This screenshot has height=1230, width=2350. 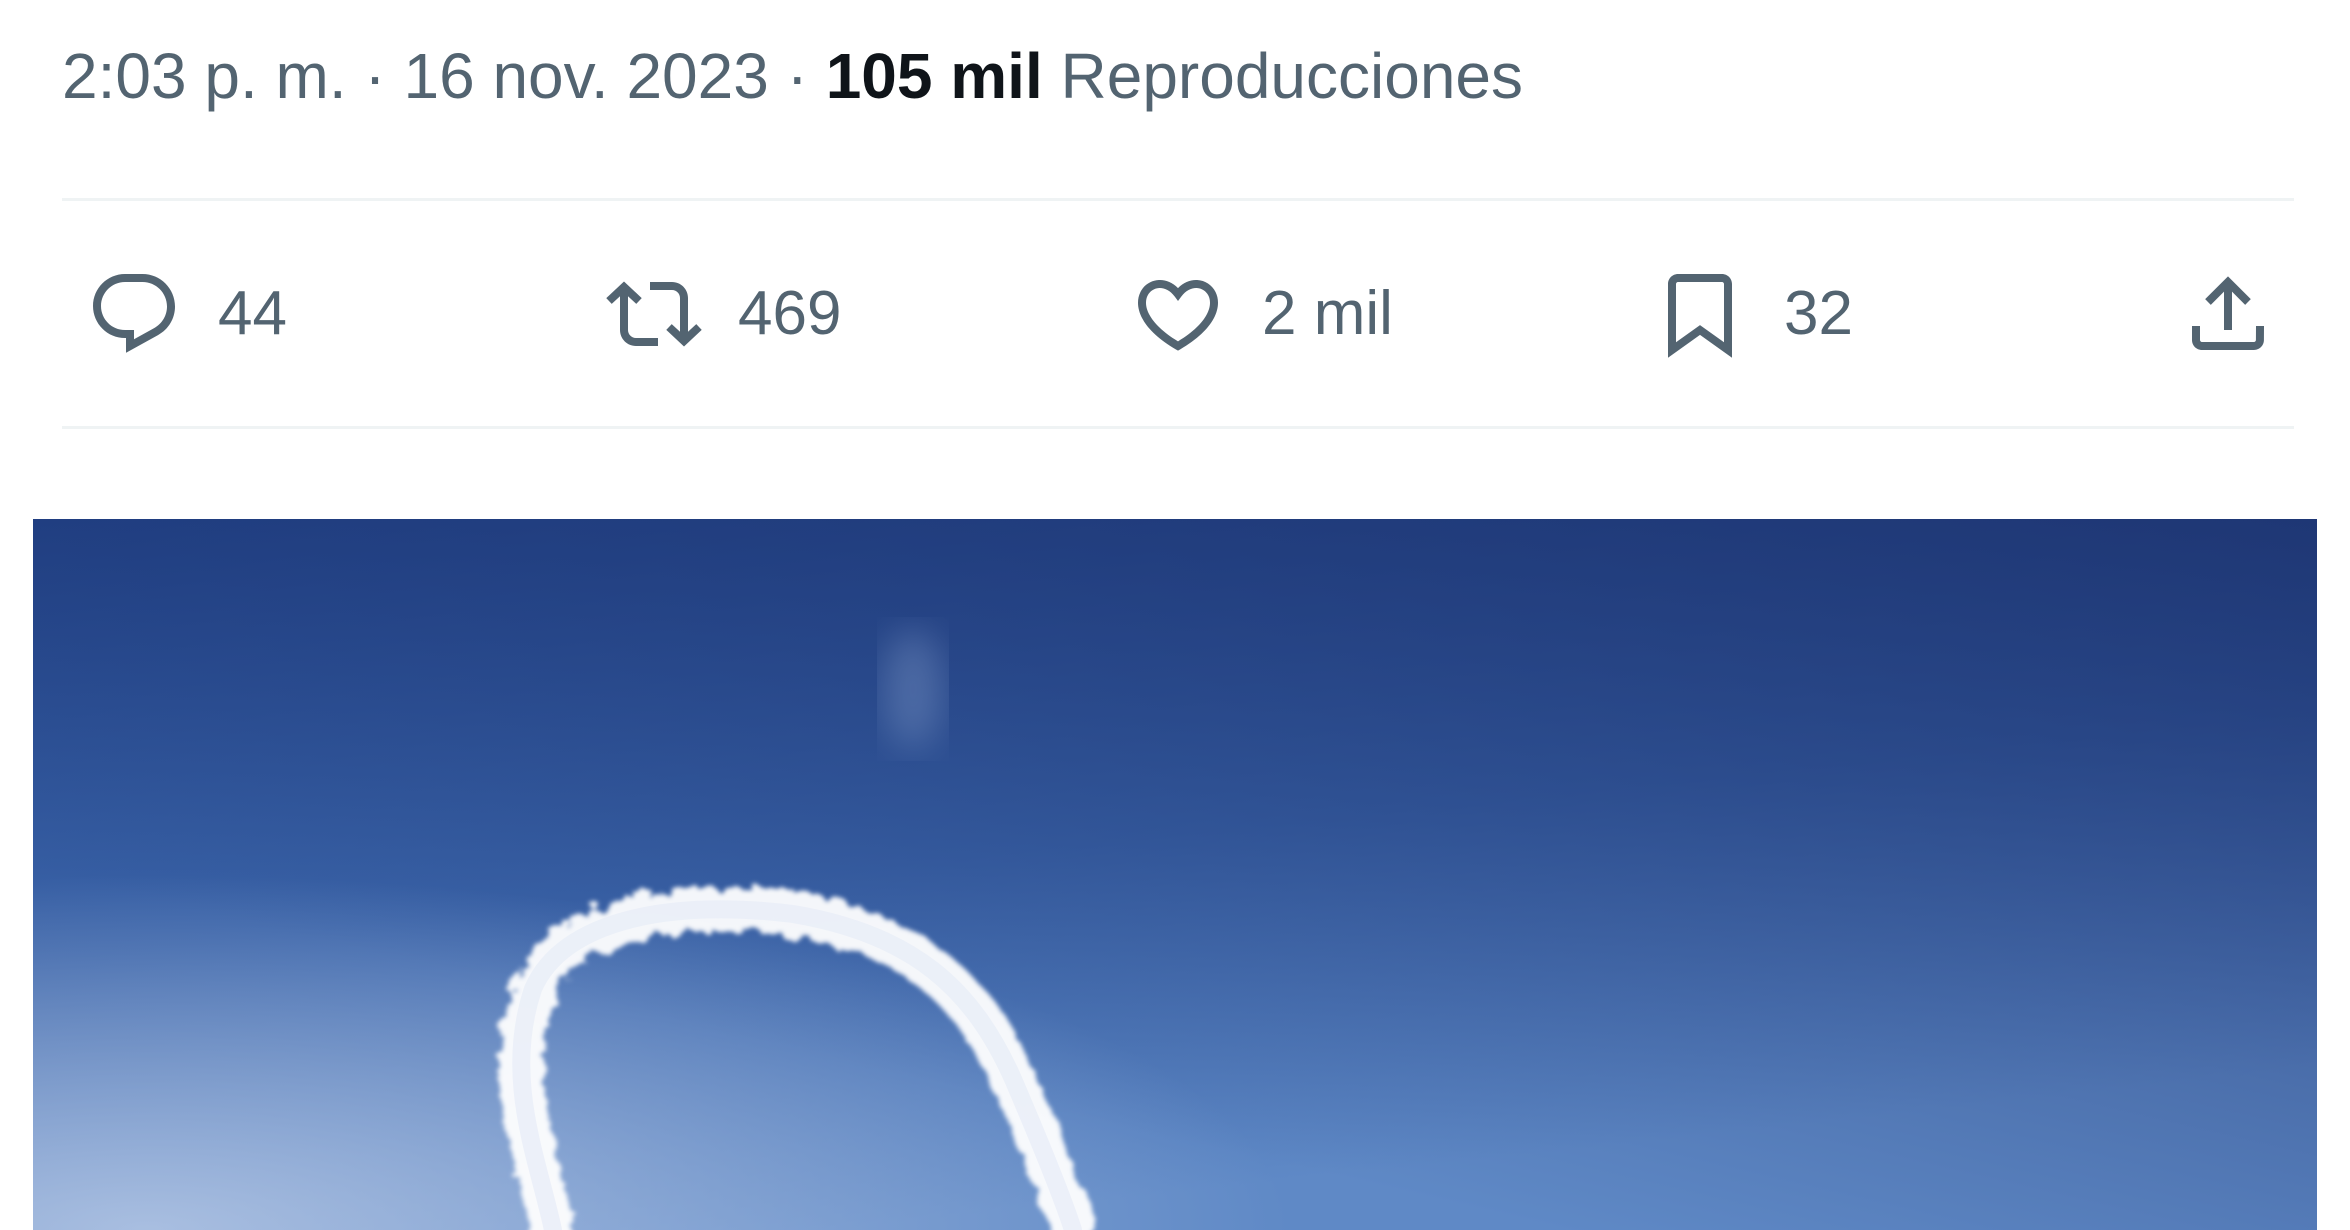 I want to click on divider, so click(x=1178, y=427).